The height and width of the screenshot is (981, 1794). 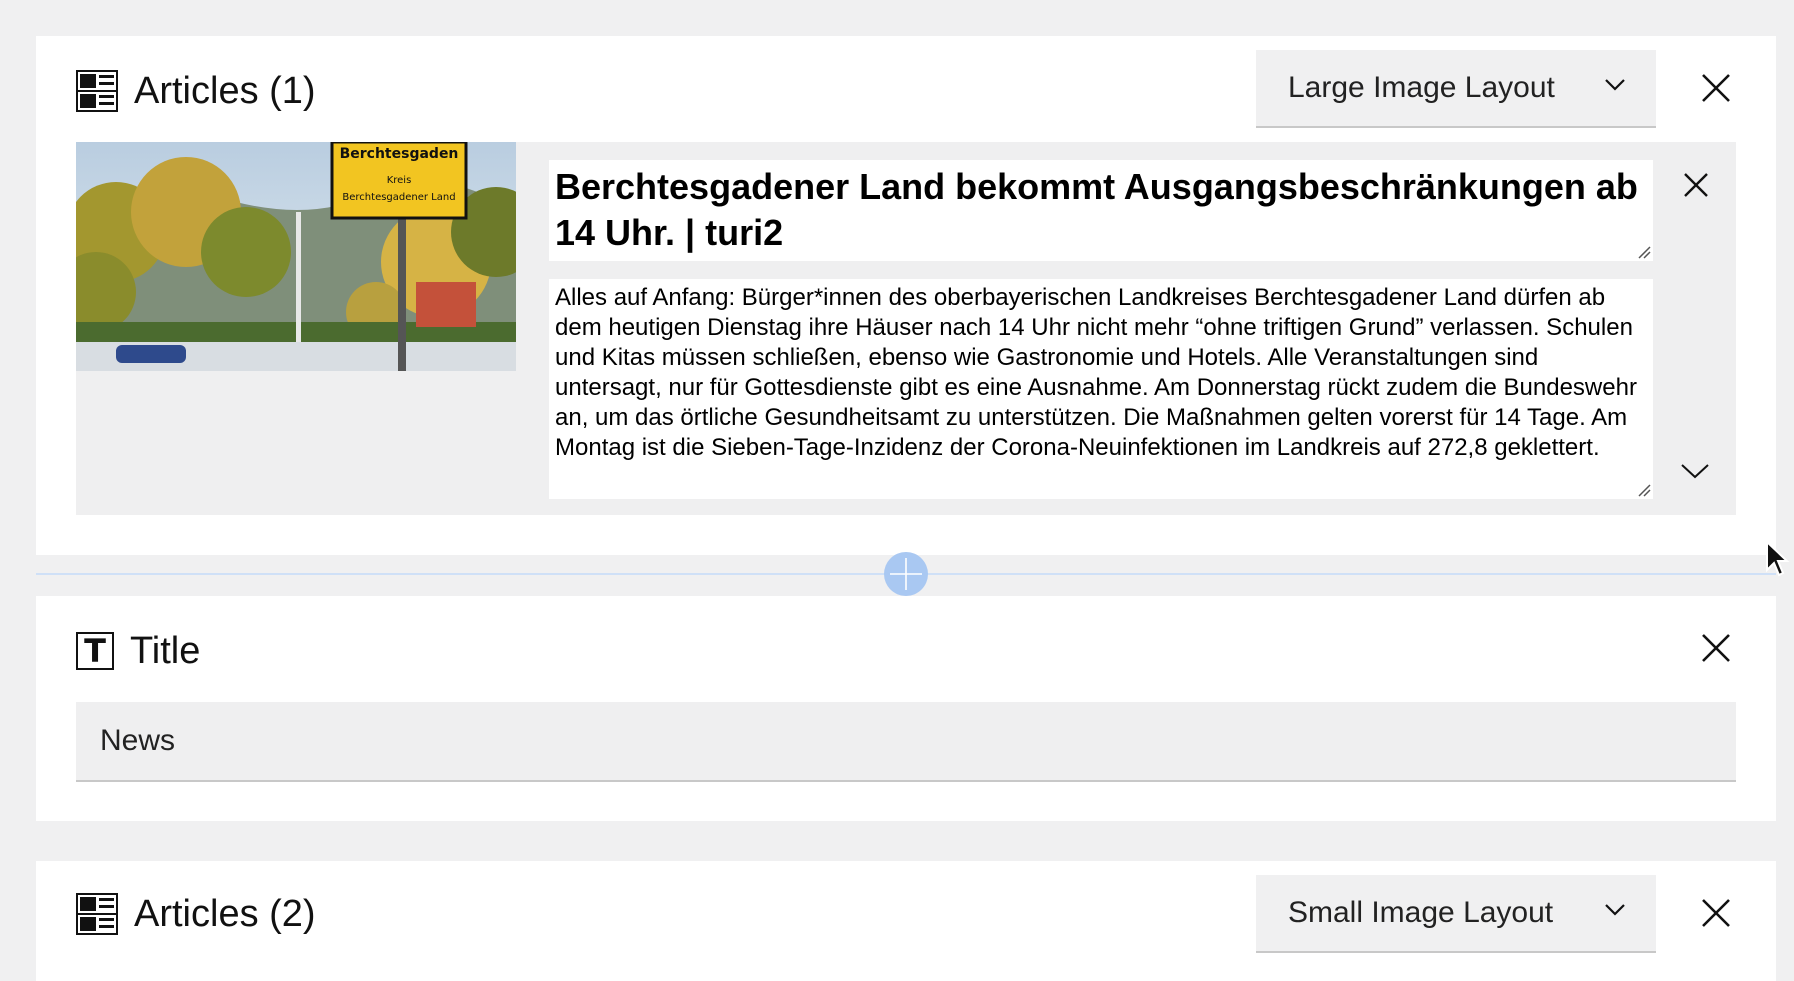 What do you see at coordinates (399, 154) in the screenshot?
I see `sign-line-1: Berchtesgaden` at bounding box center [399, 154].